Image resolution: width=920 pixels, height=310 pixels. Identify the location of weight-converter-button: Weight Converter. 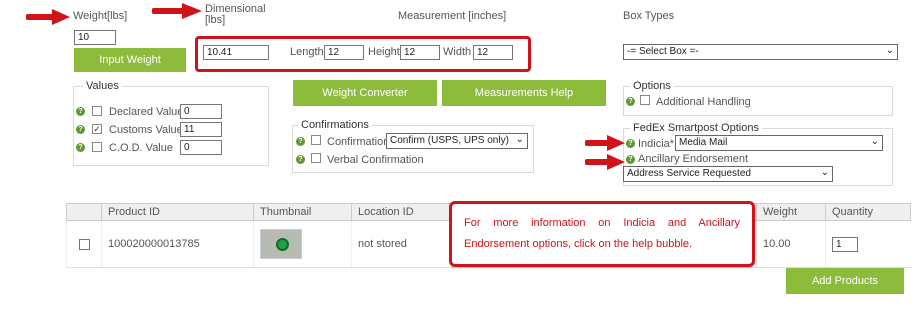
(365, 93).